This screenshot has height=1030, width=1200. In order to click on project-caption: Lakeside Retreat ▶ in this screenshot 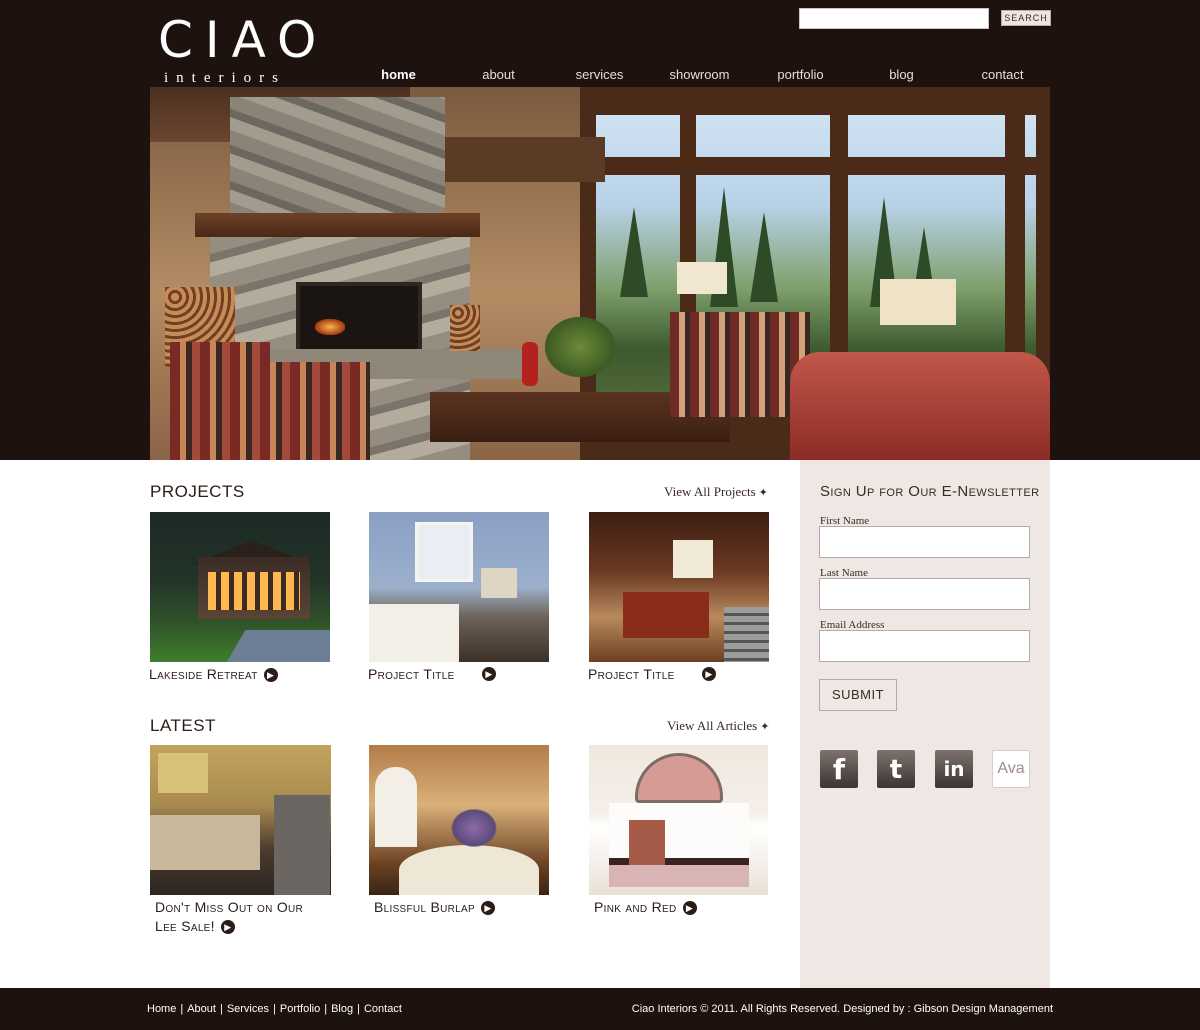, I will do `click(213, 674)`.